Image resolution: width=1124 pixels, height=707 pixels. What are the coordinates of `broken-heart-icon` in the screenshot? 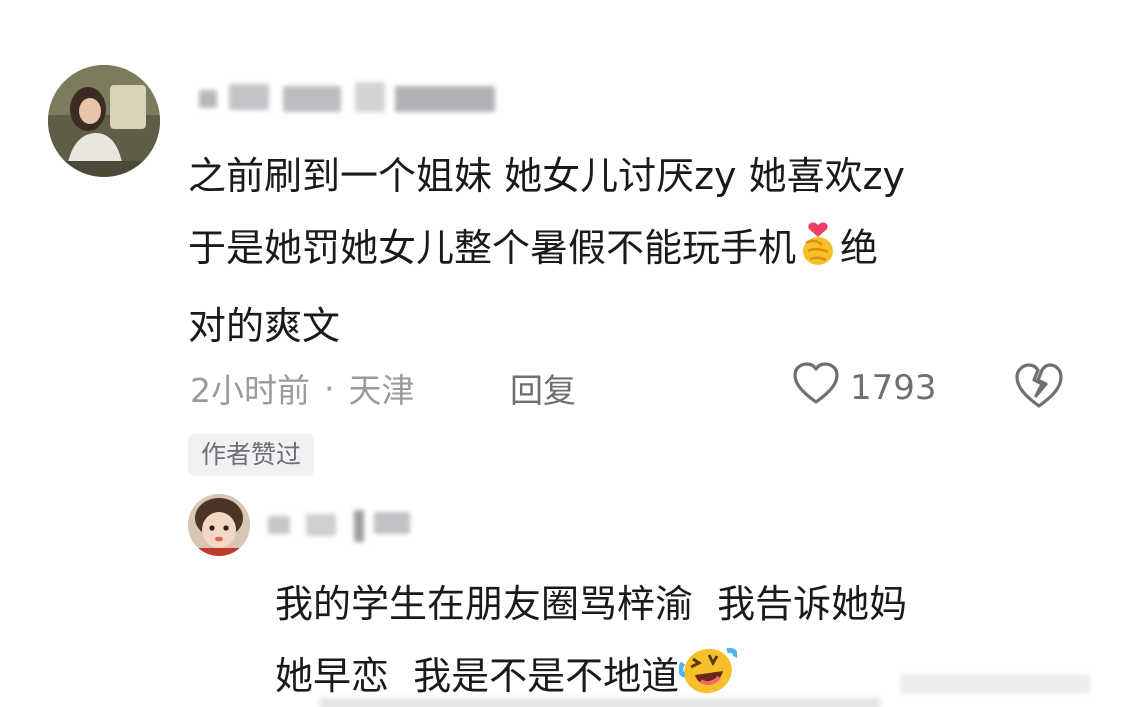 It's located at (1039, 388).